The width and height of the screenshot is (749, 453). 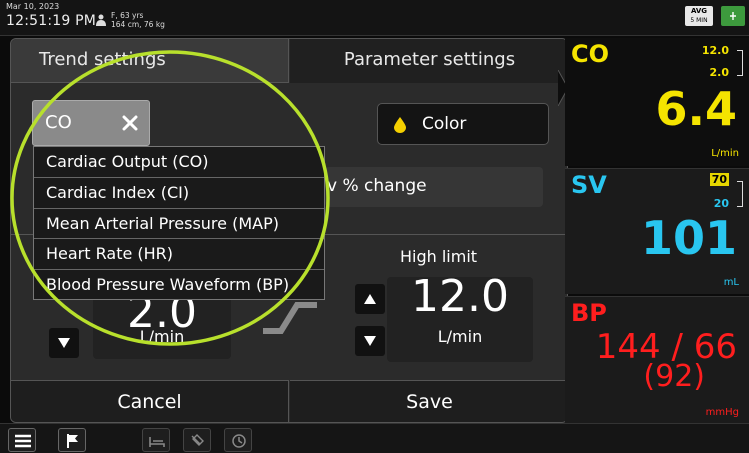 I want to click on high-limit-label: High limit, so click(x=439, y=256).